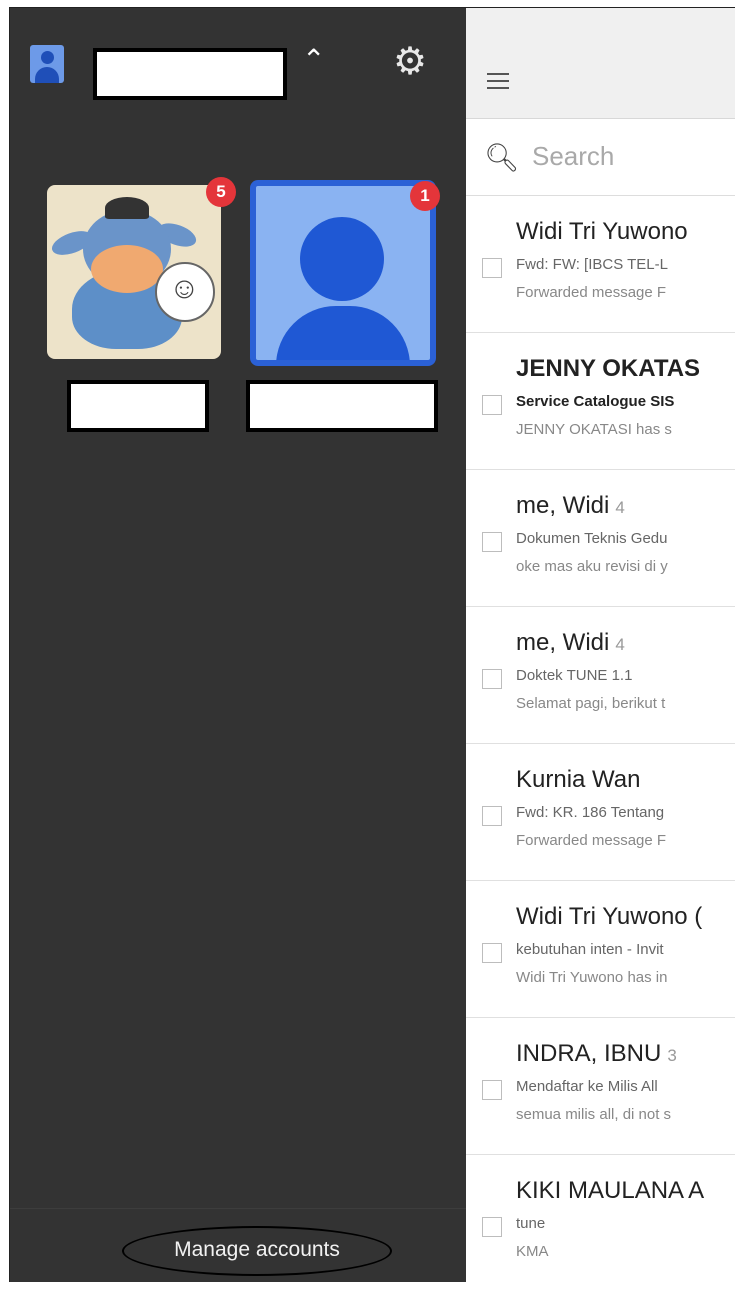  What do you see at coordinates (578, 779) in the screenshot?
I see `sender-name: Kurnia Wan` at bounding box center [578, 779].